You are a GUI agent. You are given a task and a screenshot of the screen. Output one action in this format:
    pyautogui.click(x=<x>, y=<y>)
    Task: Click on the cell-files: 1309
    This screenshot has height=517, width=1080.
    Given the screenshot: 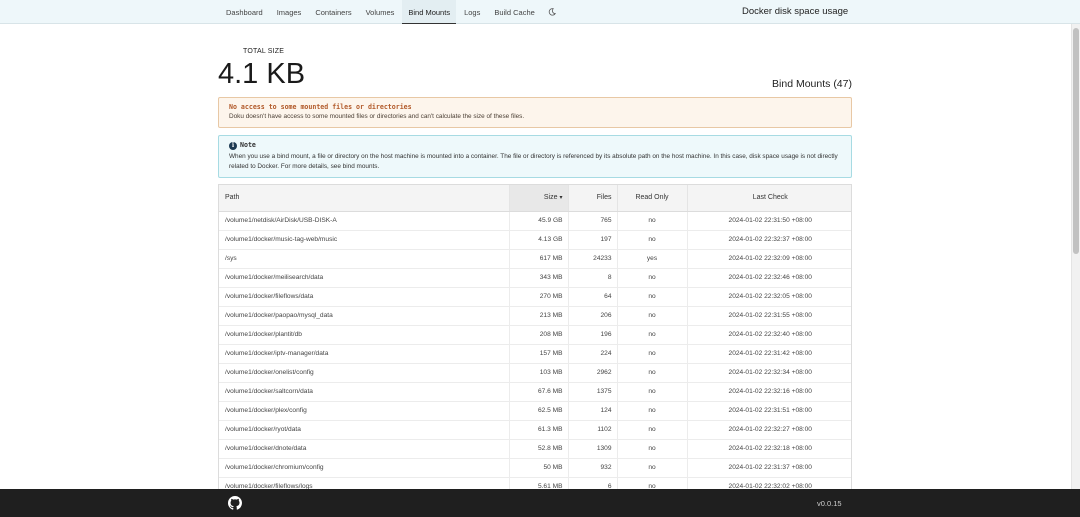 What is the action you would take?
    pyautogui.click(x=593, y=449)
    